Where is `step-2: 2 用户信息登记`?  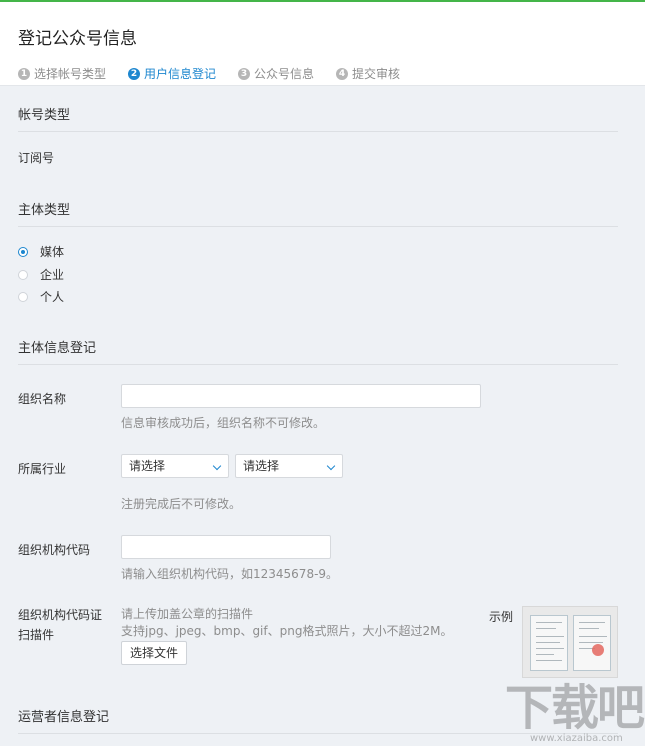
step-2: 2 用户信息登记 is located at coordinates (172, 73).